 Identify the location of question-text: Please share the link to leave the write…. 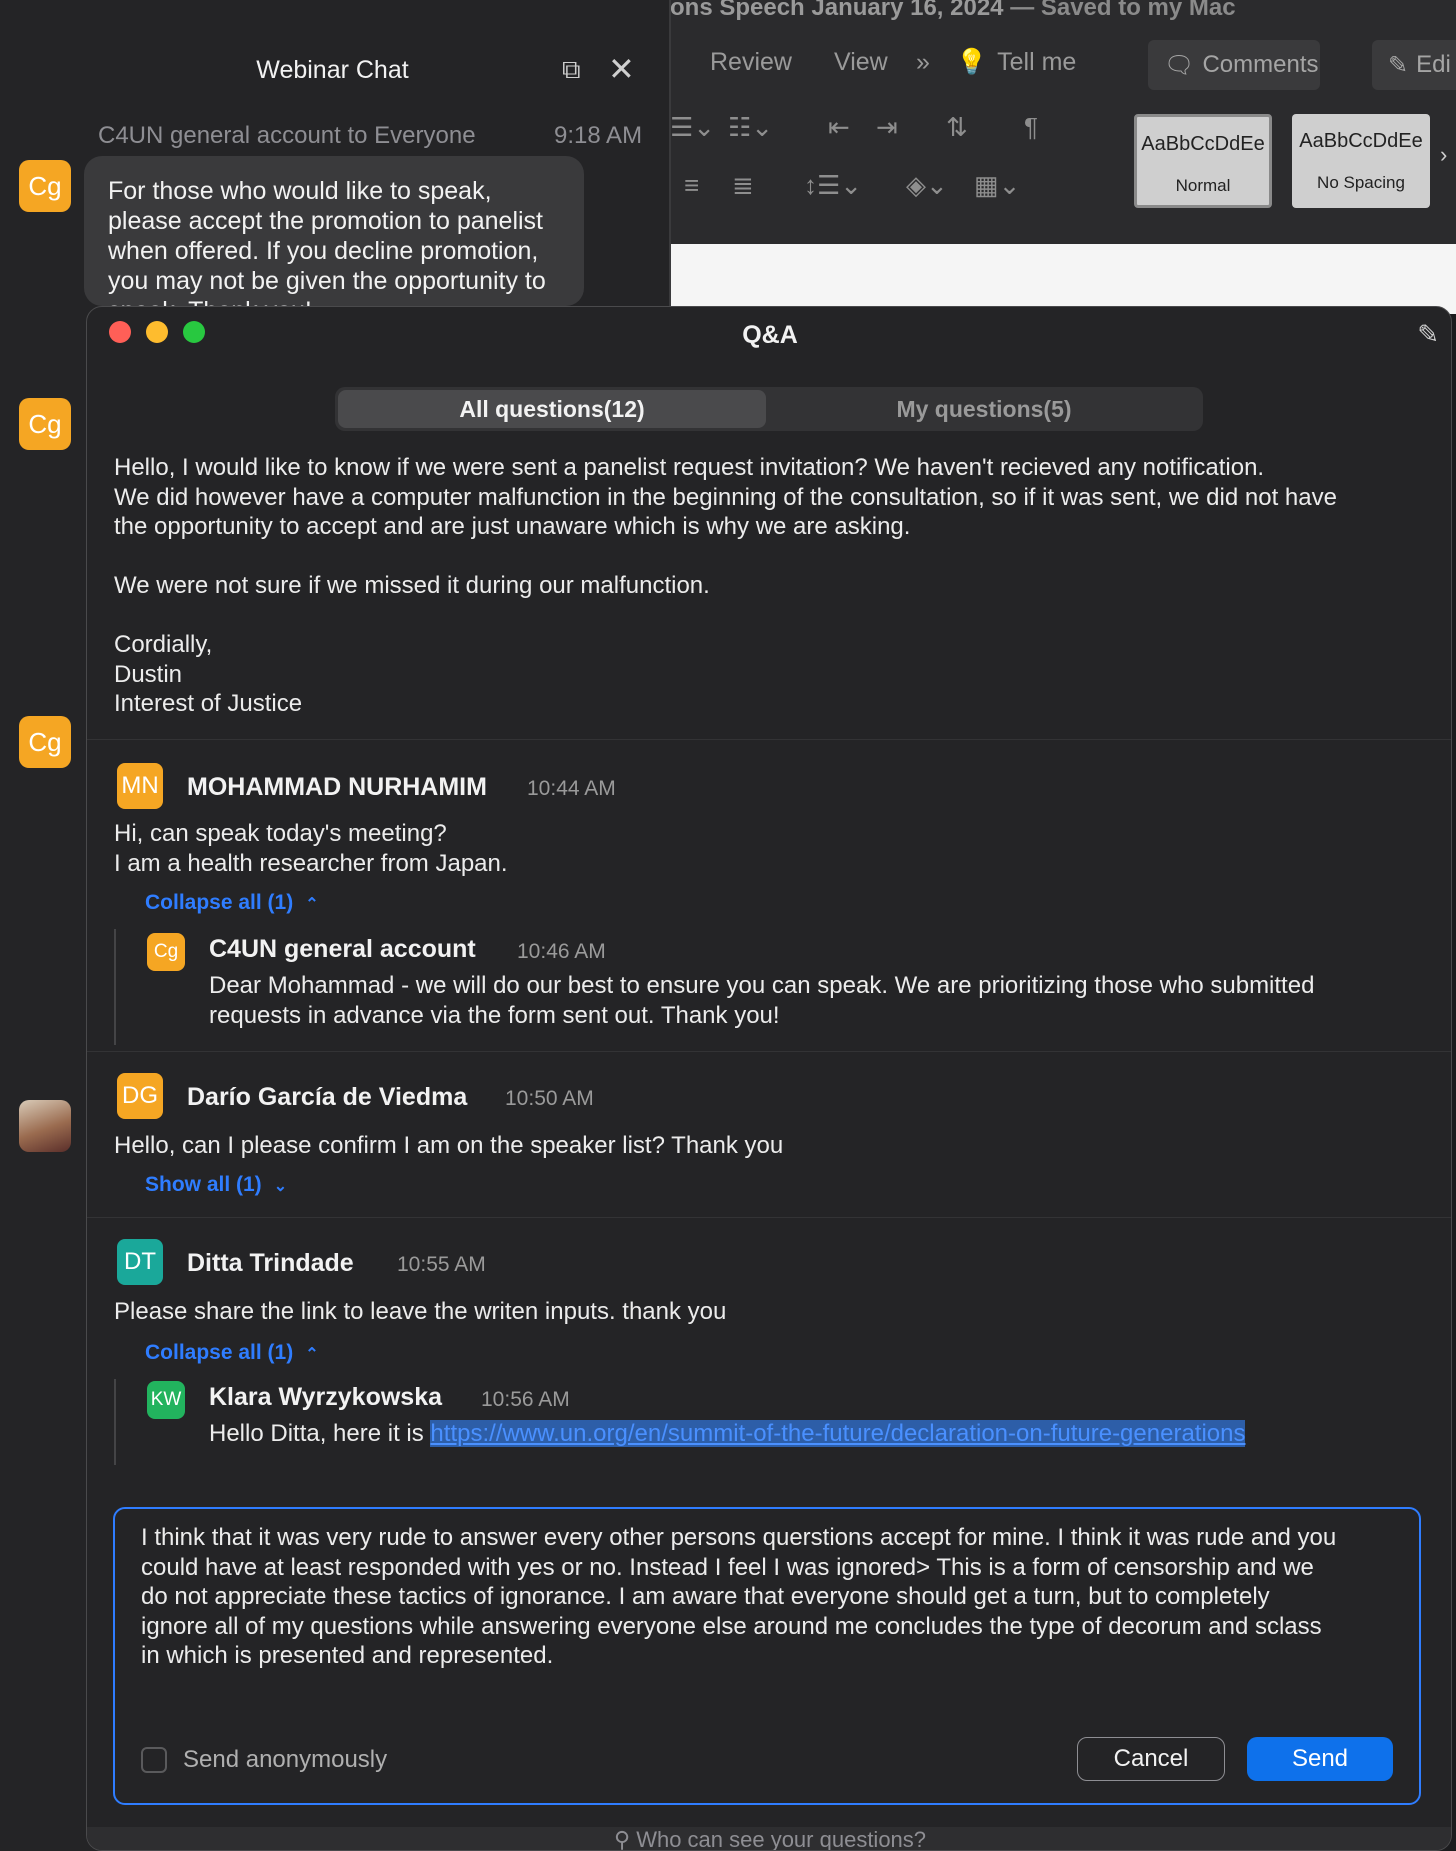
(420, 1311).